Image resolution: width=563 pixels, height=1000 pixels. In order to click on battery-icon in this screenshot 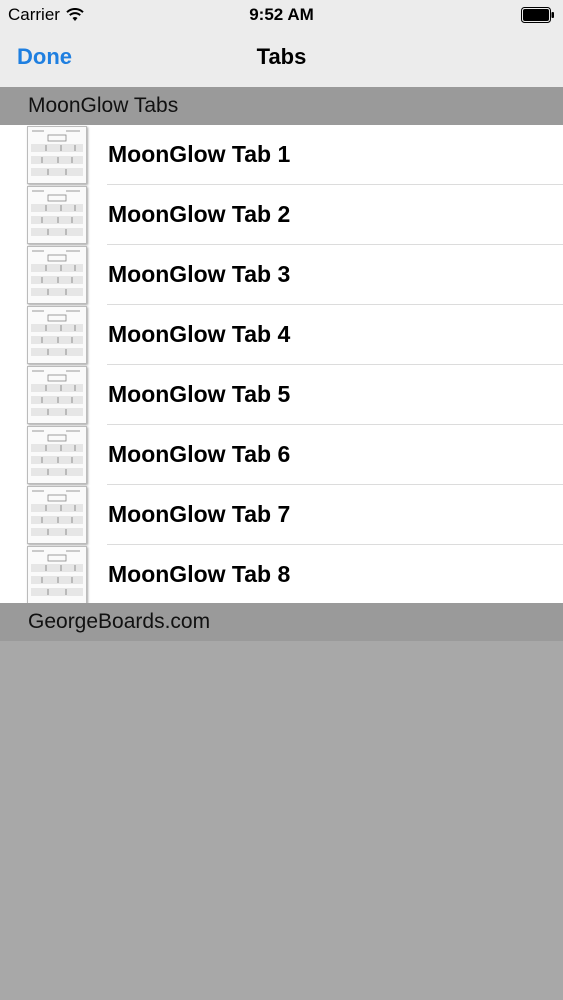, I will do `click(537, 15)`.